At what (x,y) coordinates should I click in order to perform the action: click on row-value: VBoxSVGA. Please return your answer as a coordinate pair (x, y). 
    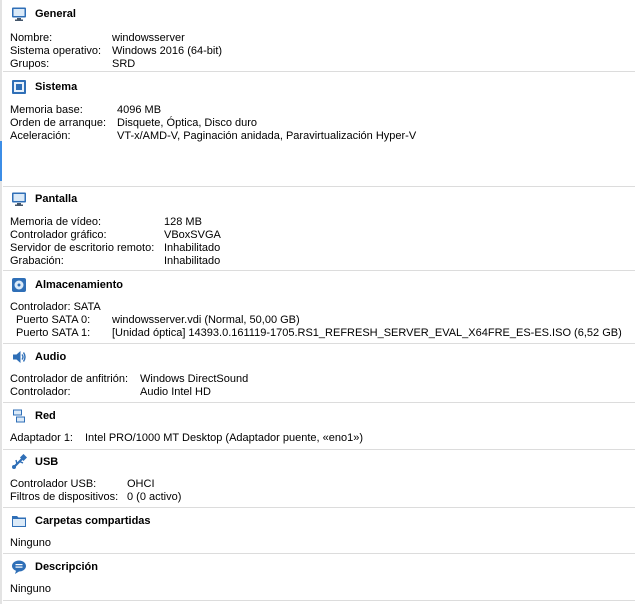
    Looking at the image, I should click on (192, 235).